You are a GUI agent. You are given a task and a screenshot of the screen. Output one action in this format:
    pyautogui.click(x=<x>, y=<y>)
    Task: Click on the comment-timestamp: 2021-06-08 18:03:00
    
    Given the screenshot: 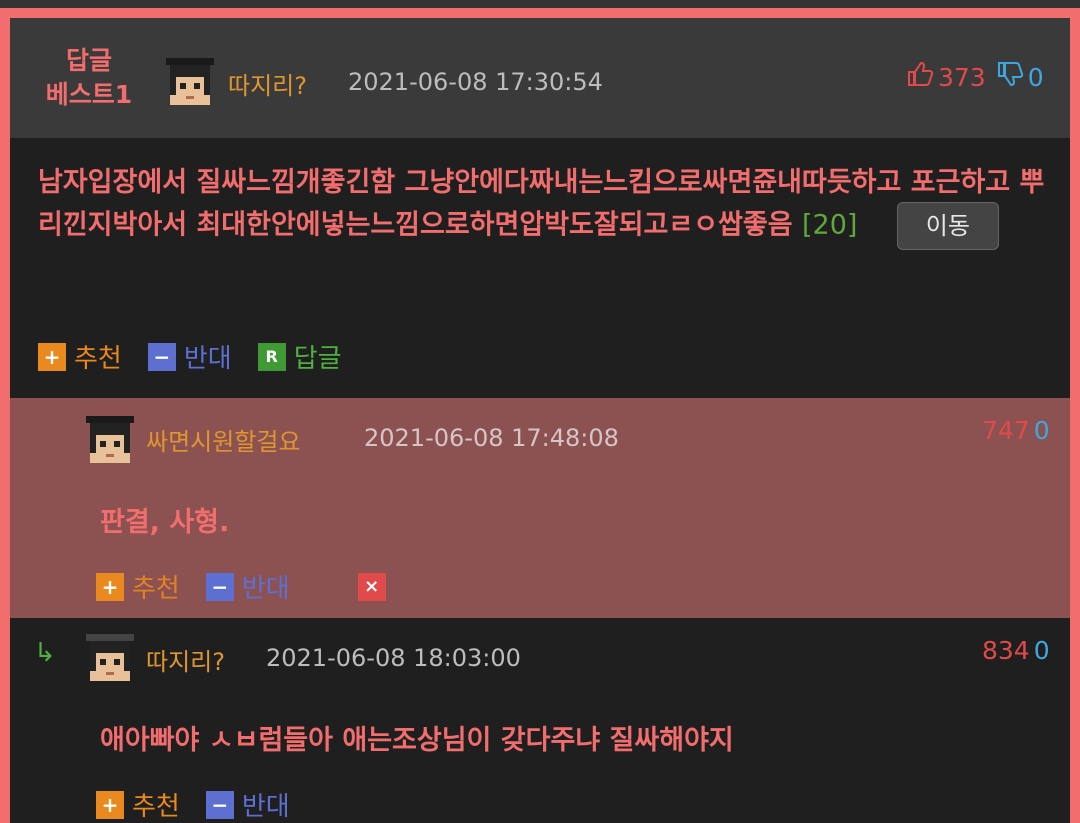 What is the action you would take?
    pyautogui.click(x=393, y=658)
    